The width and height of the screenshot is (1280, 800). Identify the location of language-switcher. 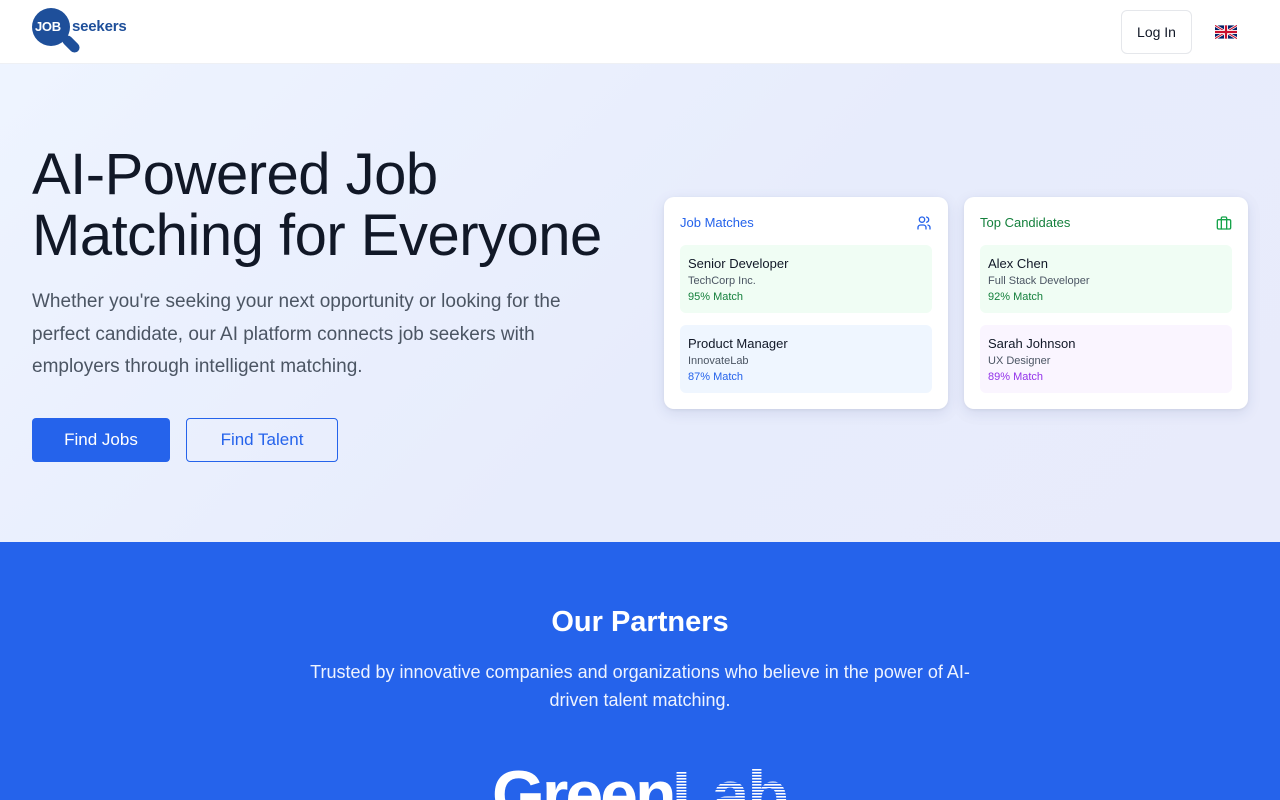
(1226, 32).